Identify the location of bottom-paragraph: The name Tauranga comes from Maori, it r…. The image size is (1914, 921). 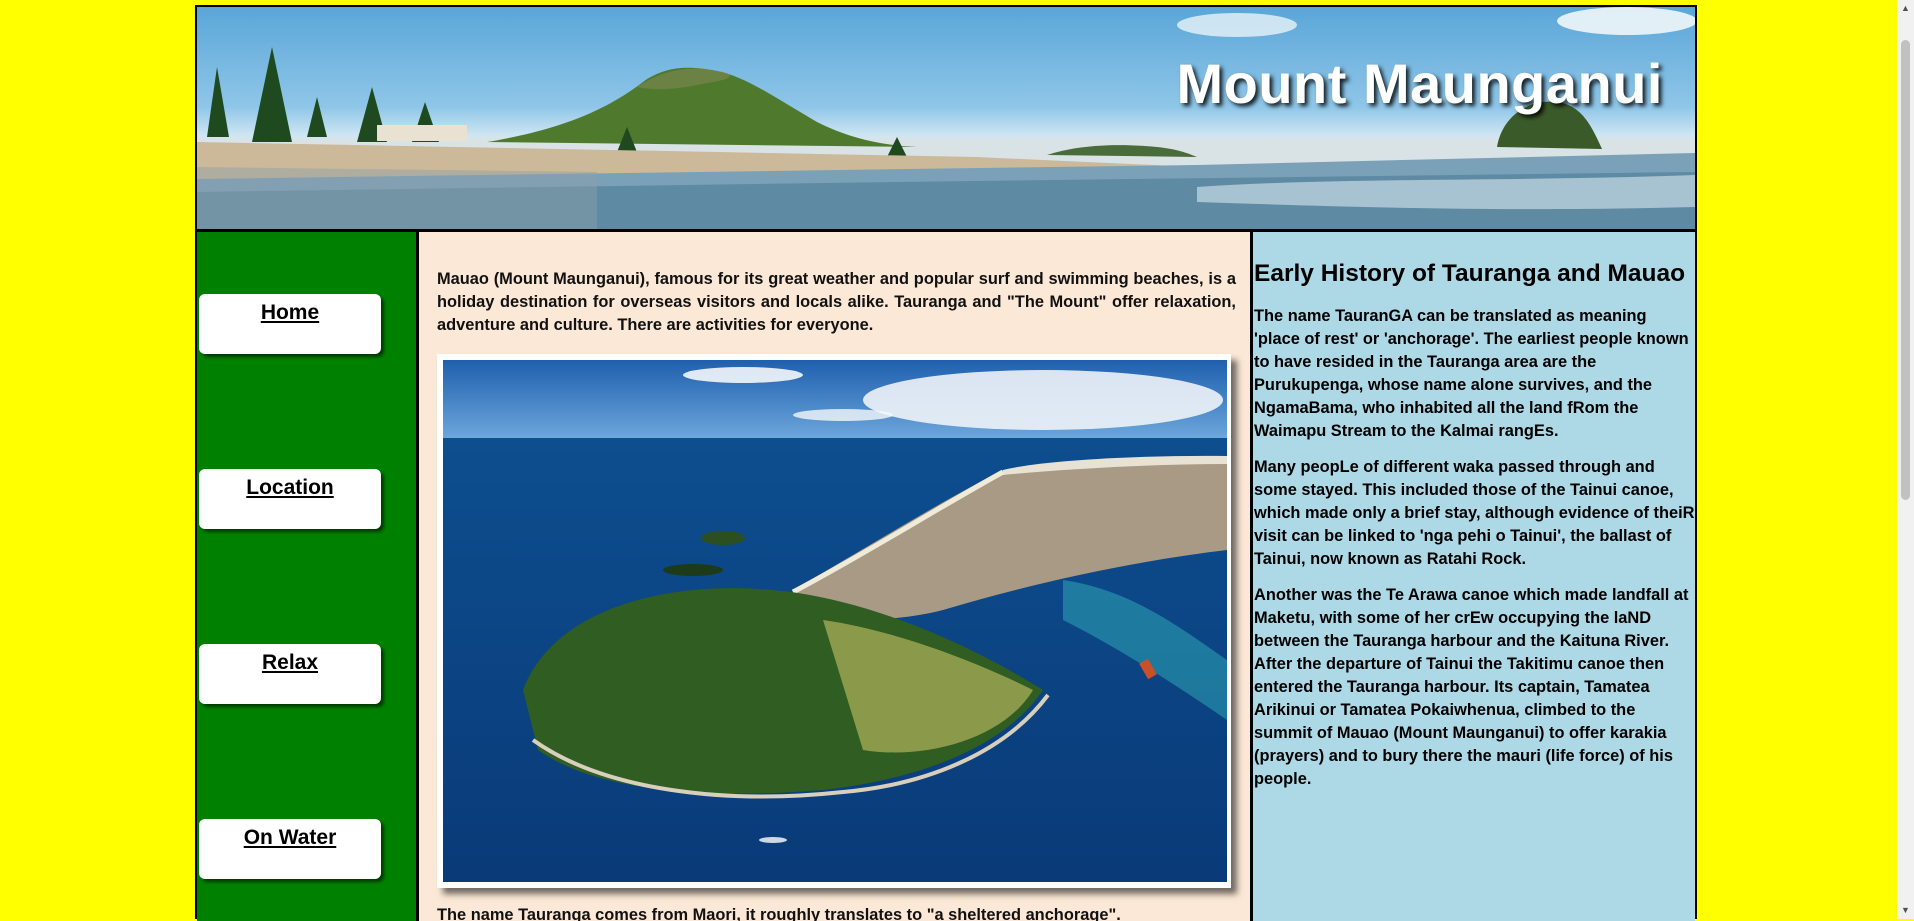
(779, 913).